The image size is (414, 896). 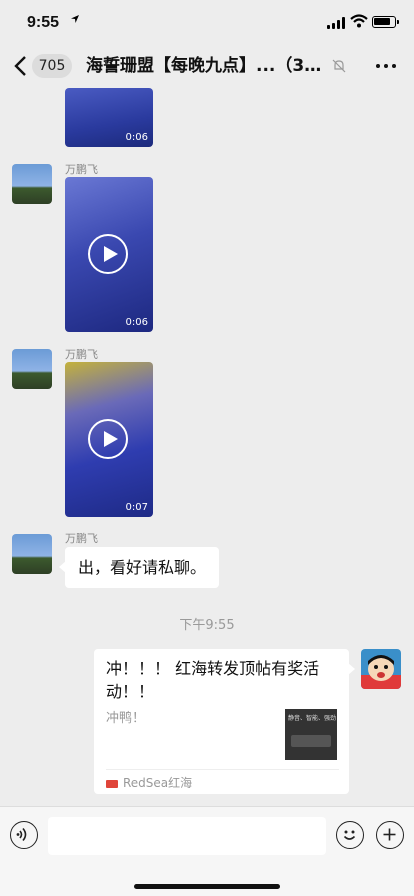 I want to click on chat-header: 705 海誓珊盟【每晚九点】...（391）, so click(x=207, y=66).